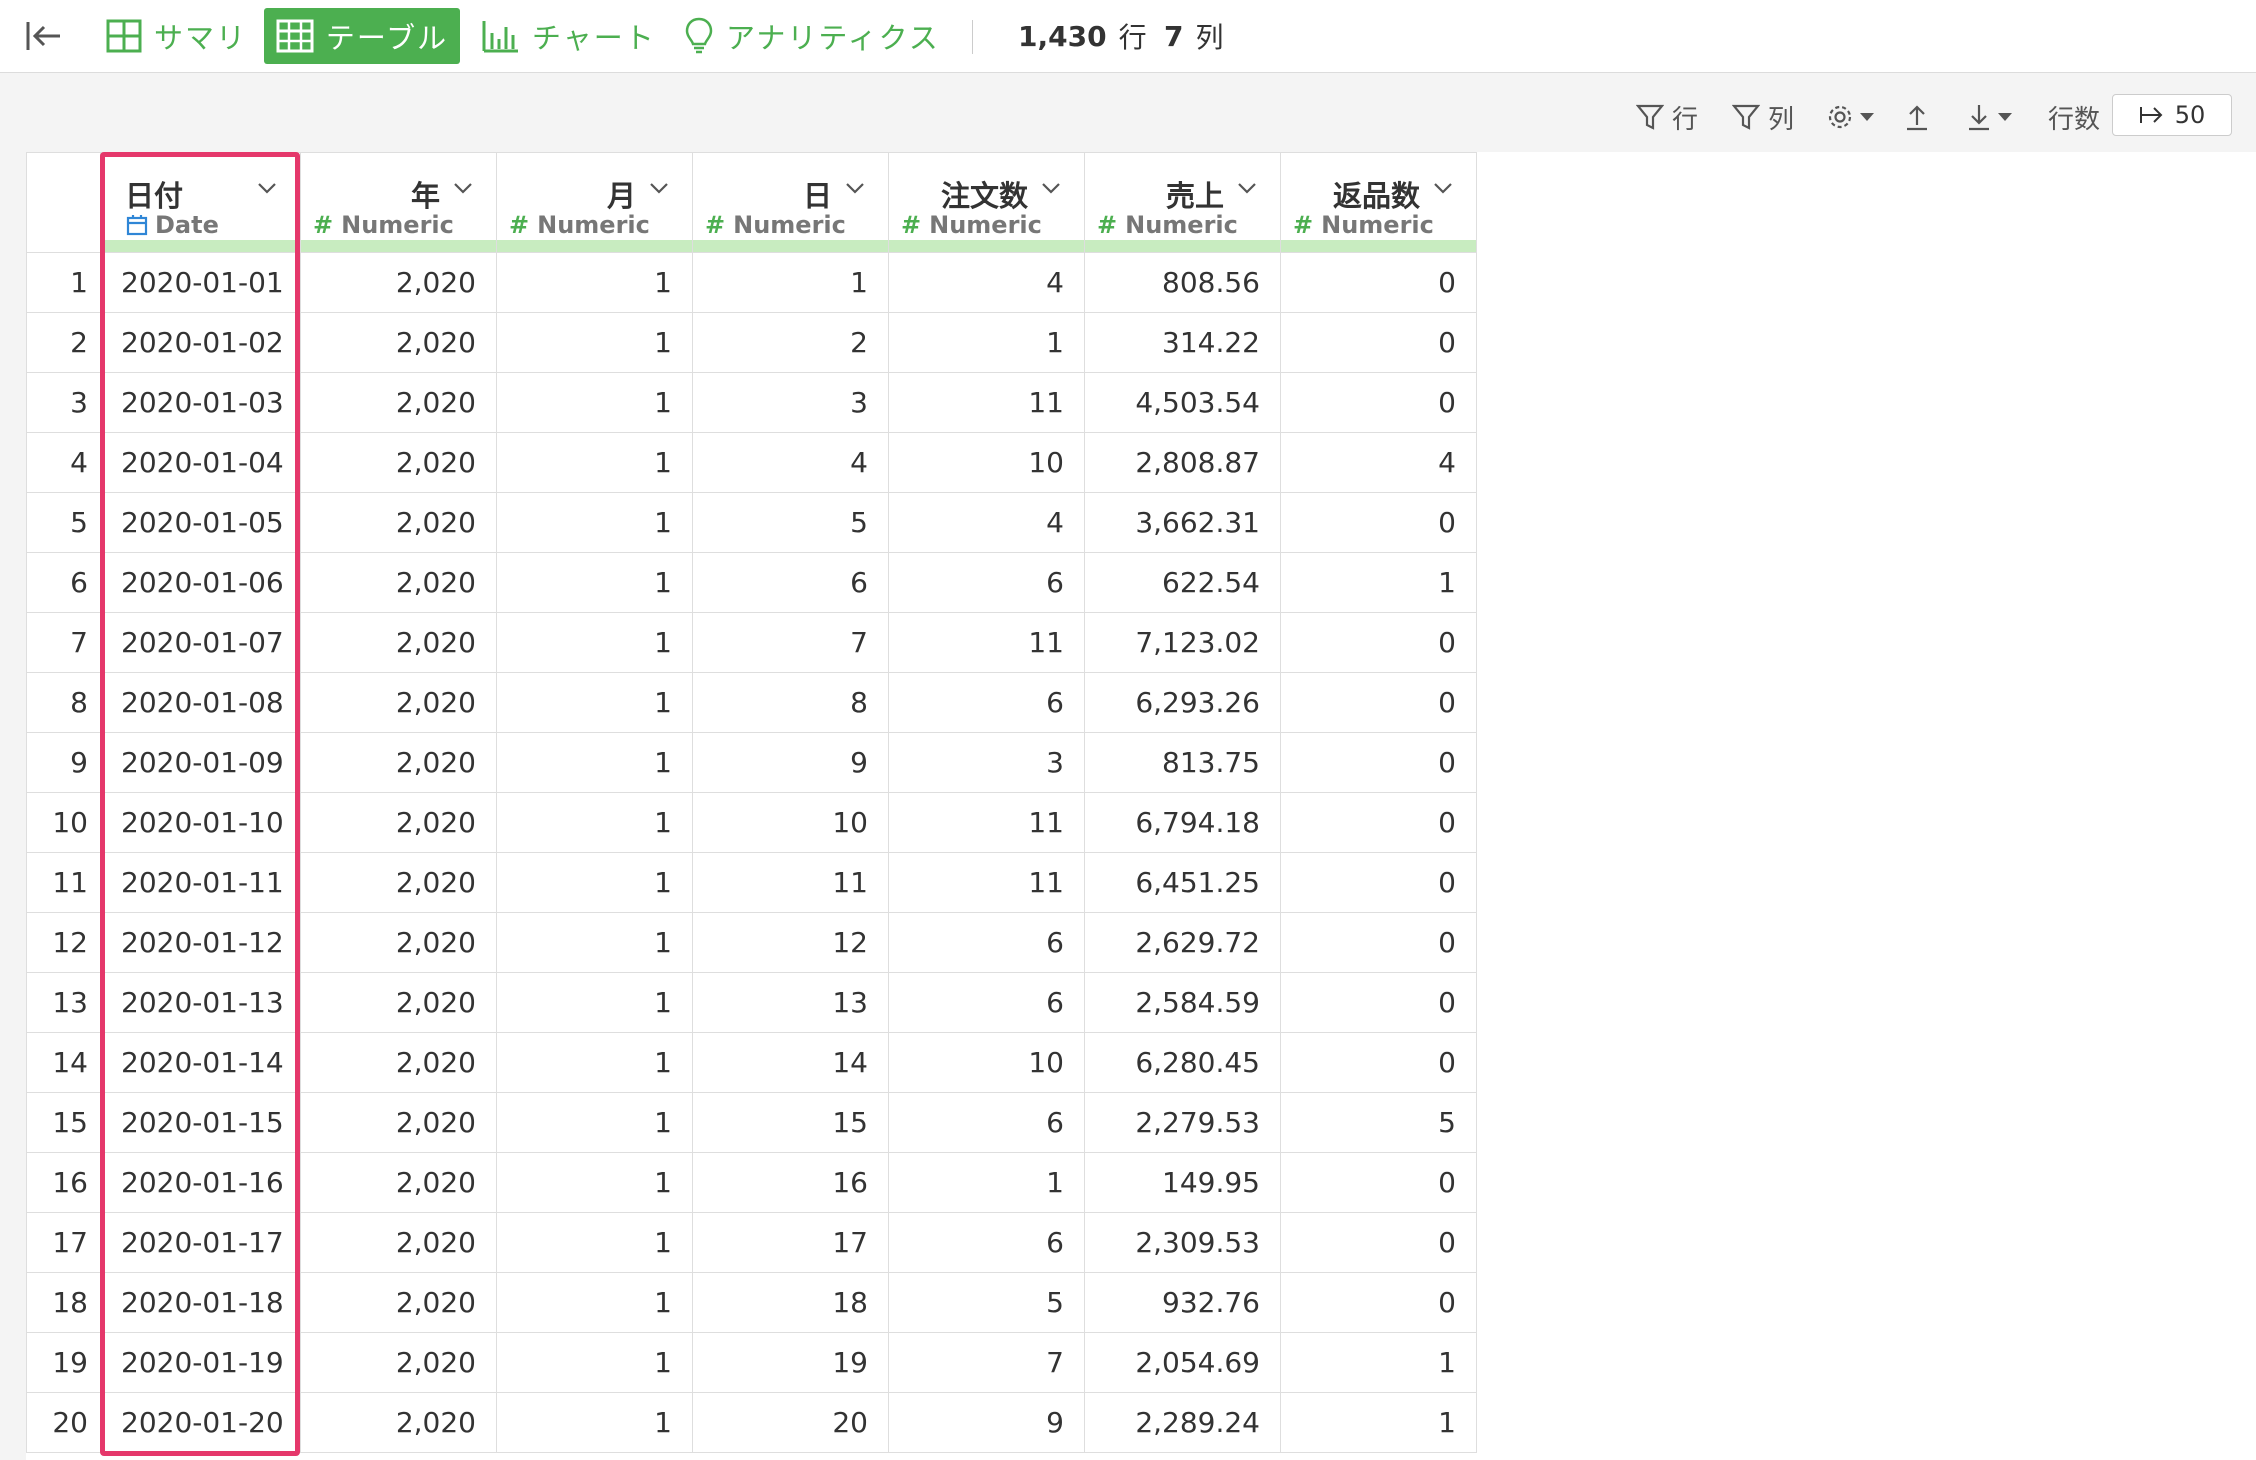  Describe the element at coordinates (1851, 117) in the screenshot. I see `settings-dropdown` at that location.